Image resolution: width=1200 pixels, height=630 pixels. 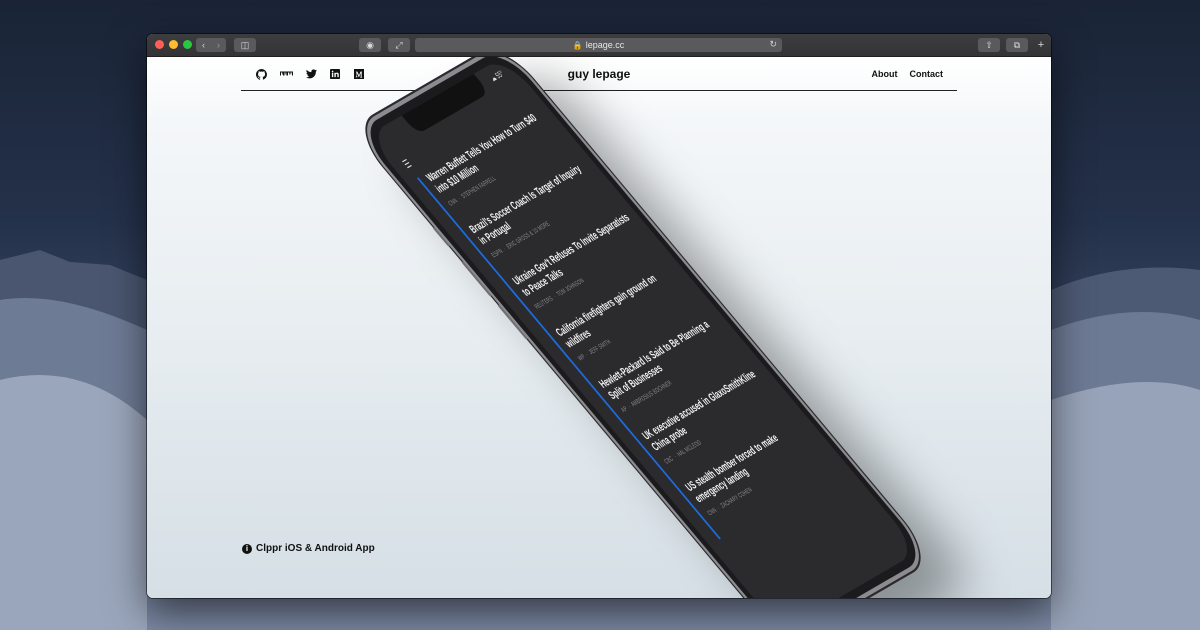 I want to click on back-forward-buttons: ‹ ›, so click(x=211, y=45).